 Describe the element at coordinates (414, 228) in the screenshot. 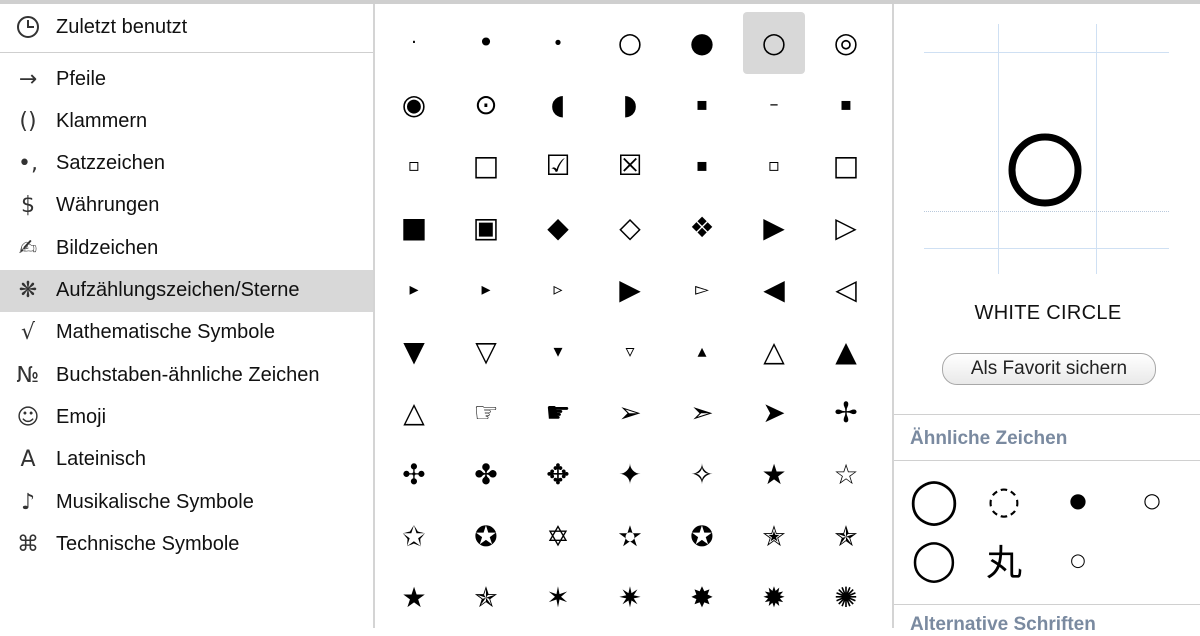

I see `symbol-cell: ■` at that location.